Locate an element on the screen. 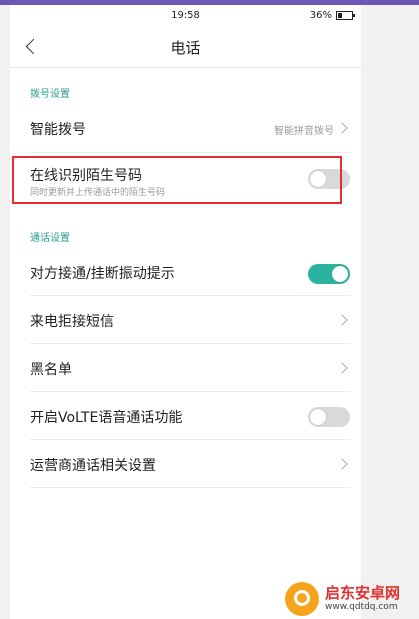 This screenshot has height=619, width=419. vibrate-on-connect-row: 对方接通/挂断振动提示 is located at coordinates (190, 272).